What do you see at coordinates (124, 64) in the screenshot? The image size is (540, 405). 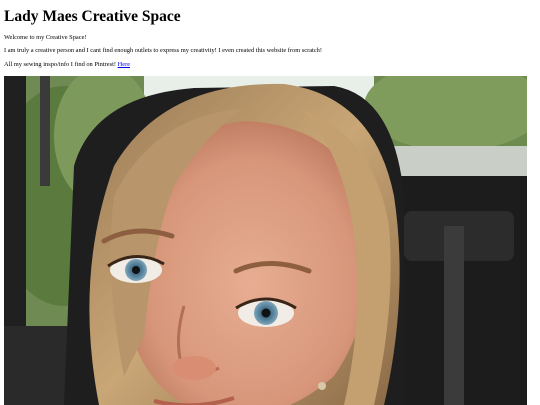 I see `pinterest-link: Here` at bounding box center [124, 64].